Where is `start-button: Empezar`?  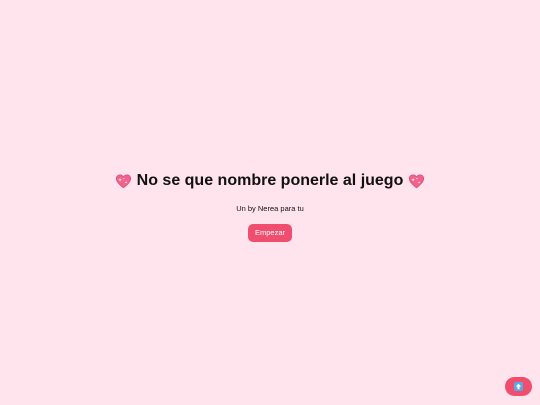
start-button: Empezar is located at coordinates (270, 233).